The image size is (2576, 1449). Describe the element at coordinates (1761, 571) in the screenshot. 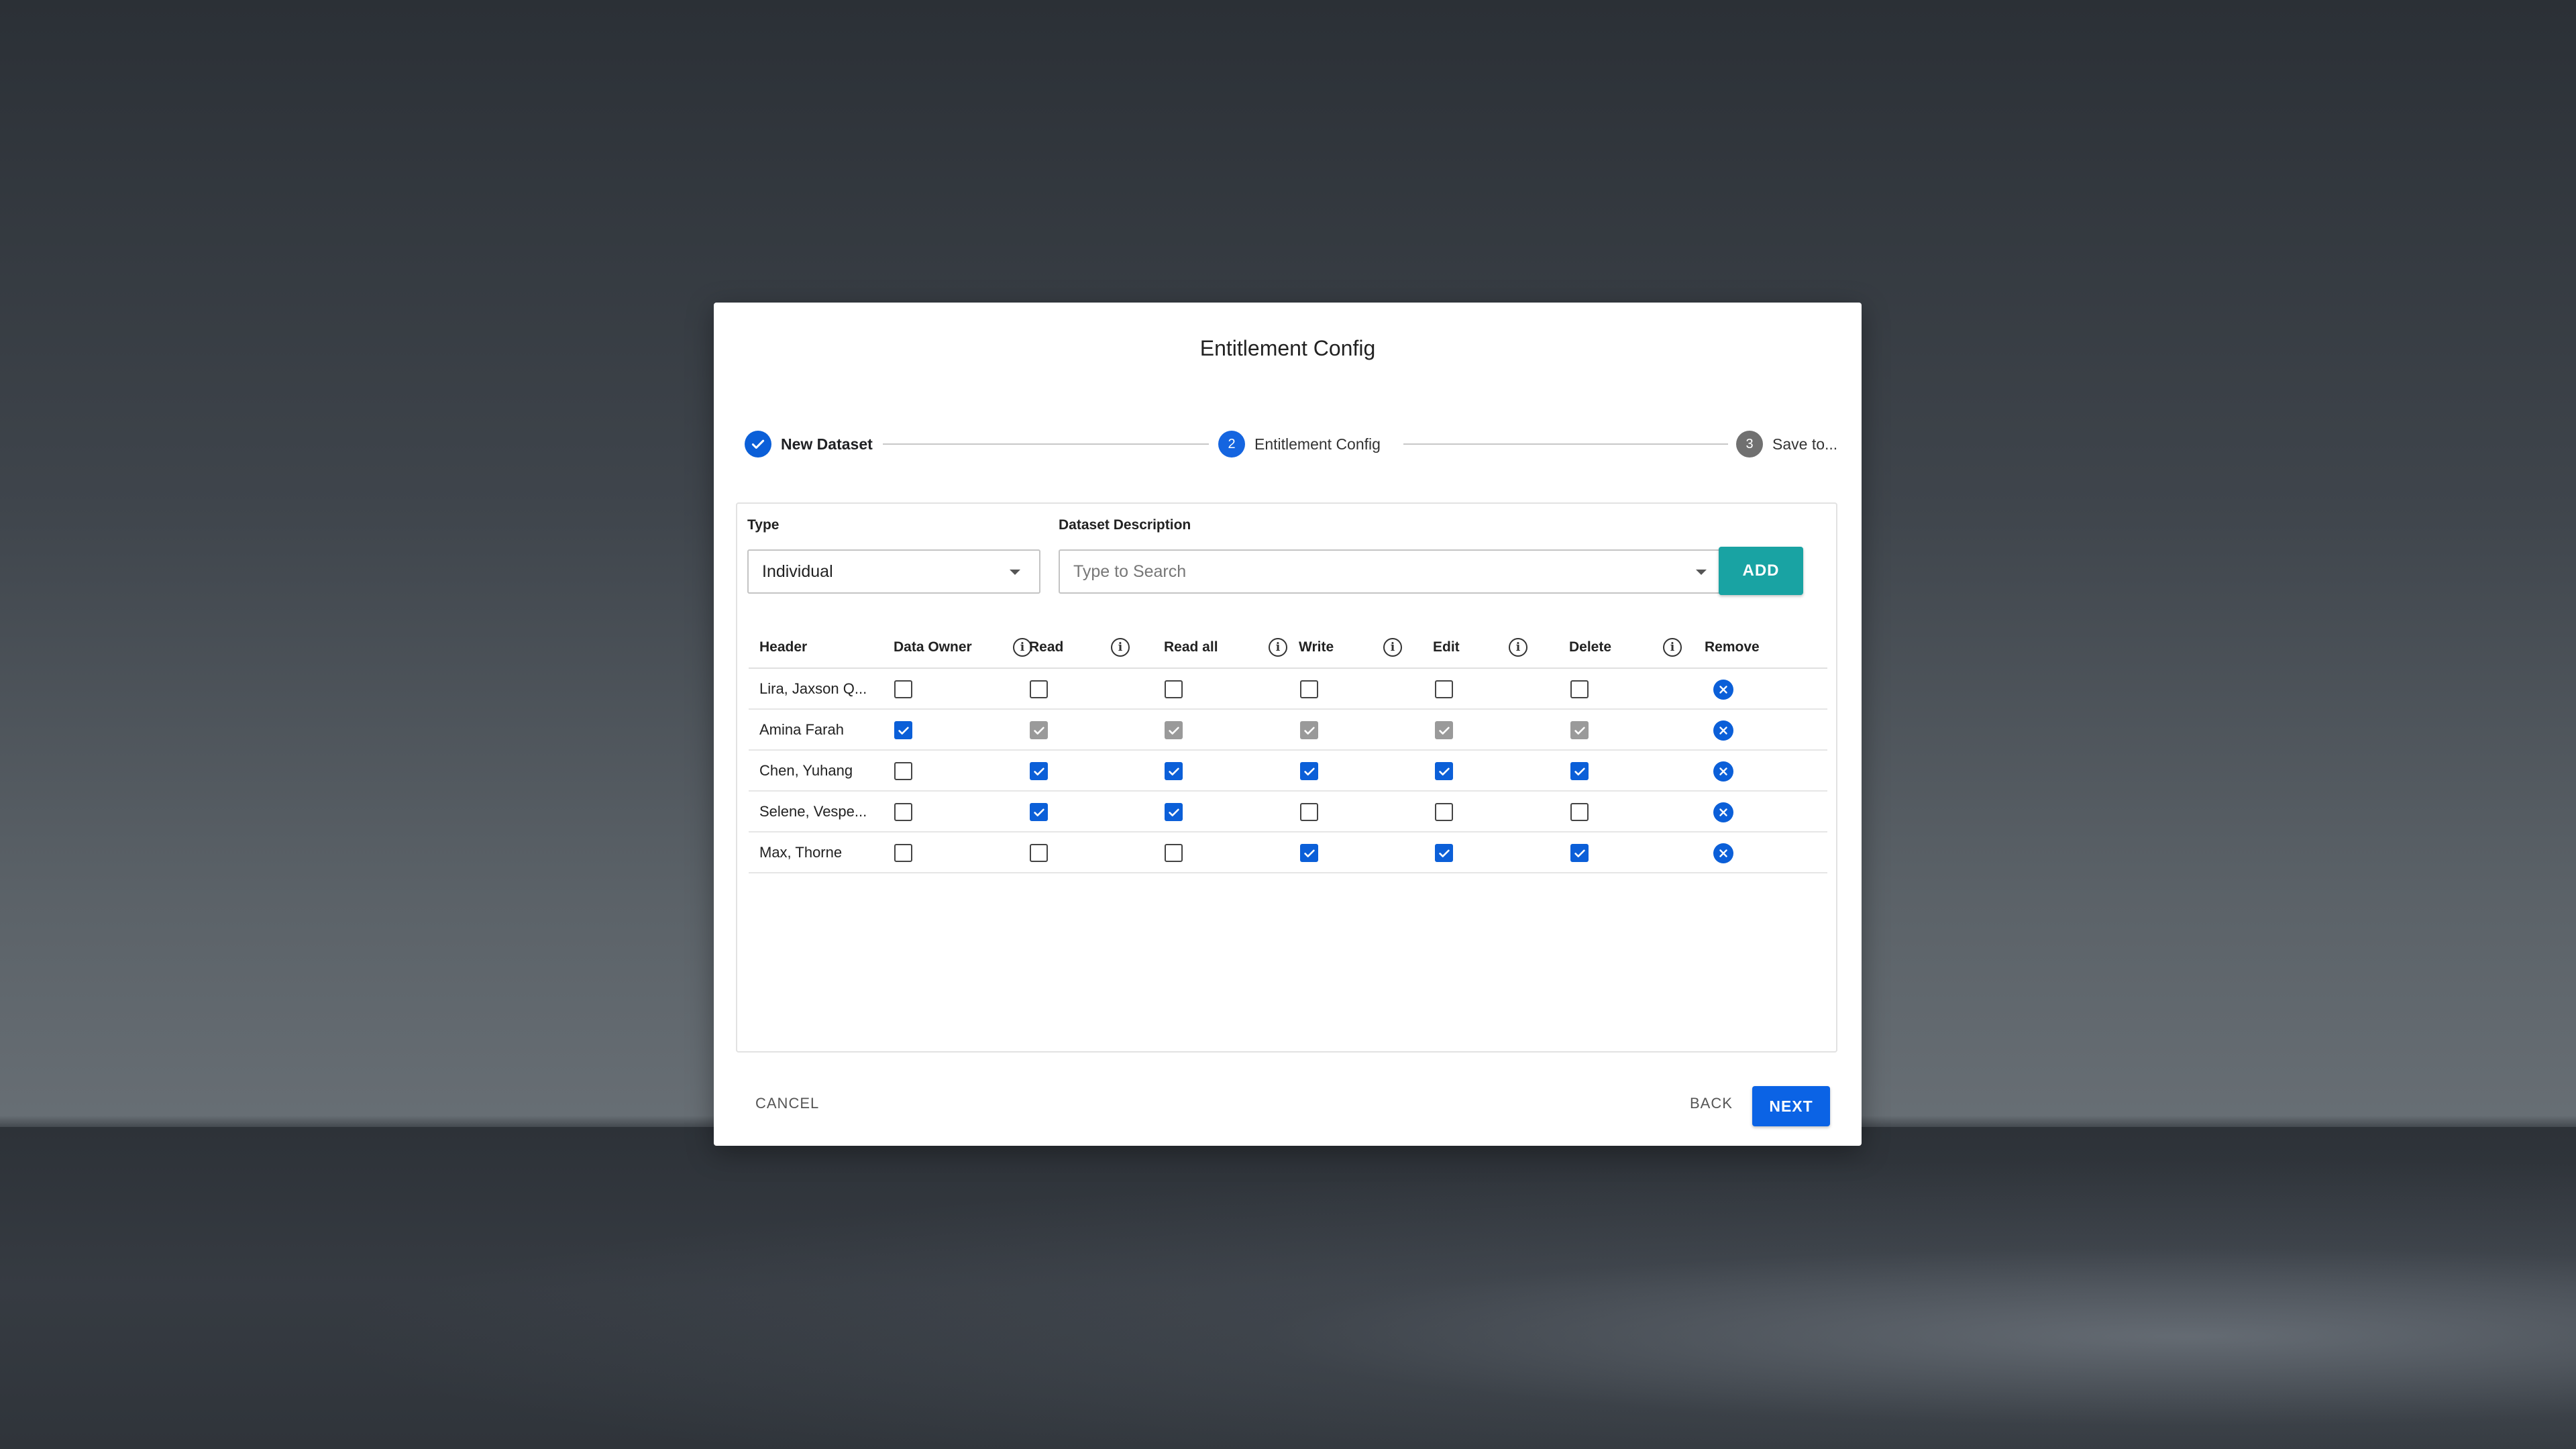

I see `add-button: ADD` at that location.